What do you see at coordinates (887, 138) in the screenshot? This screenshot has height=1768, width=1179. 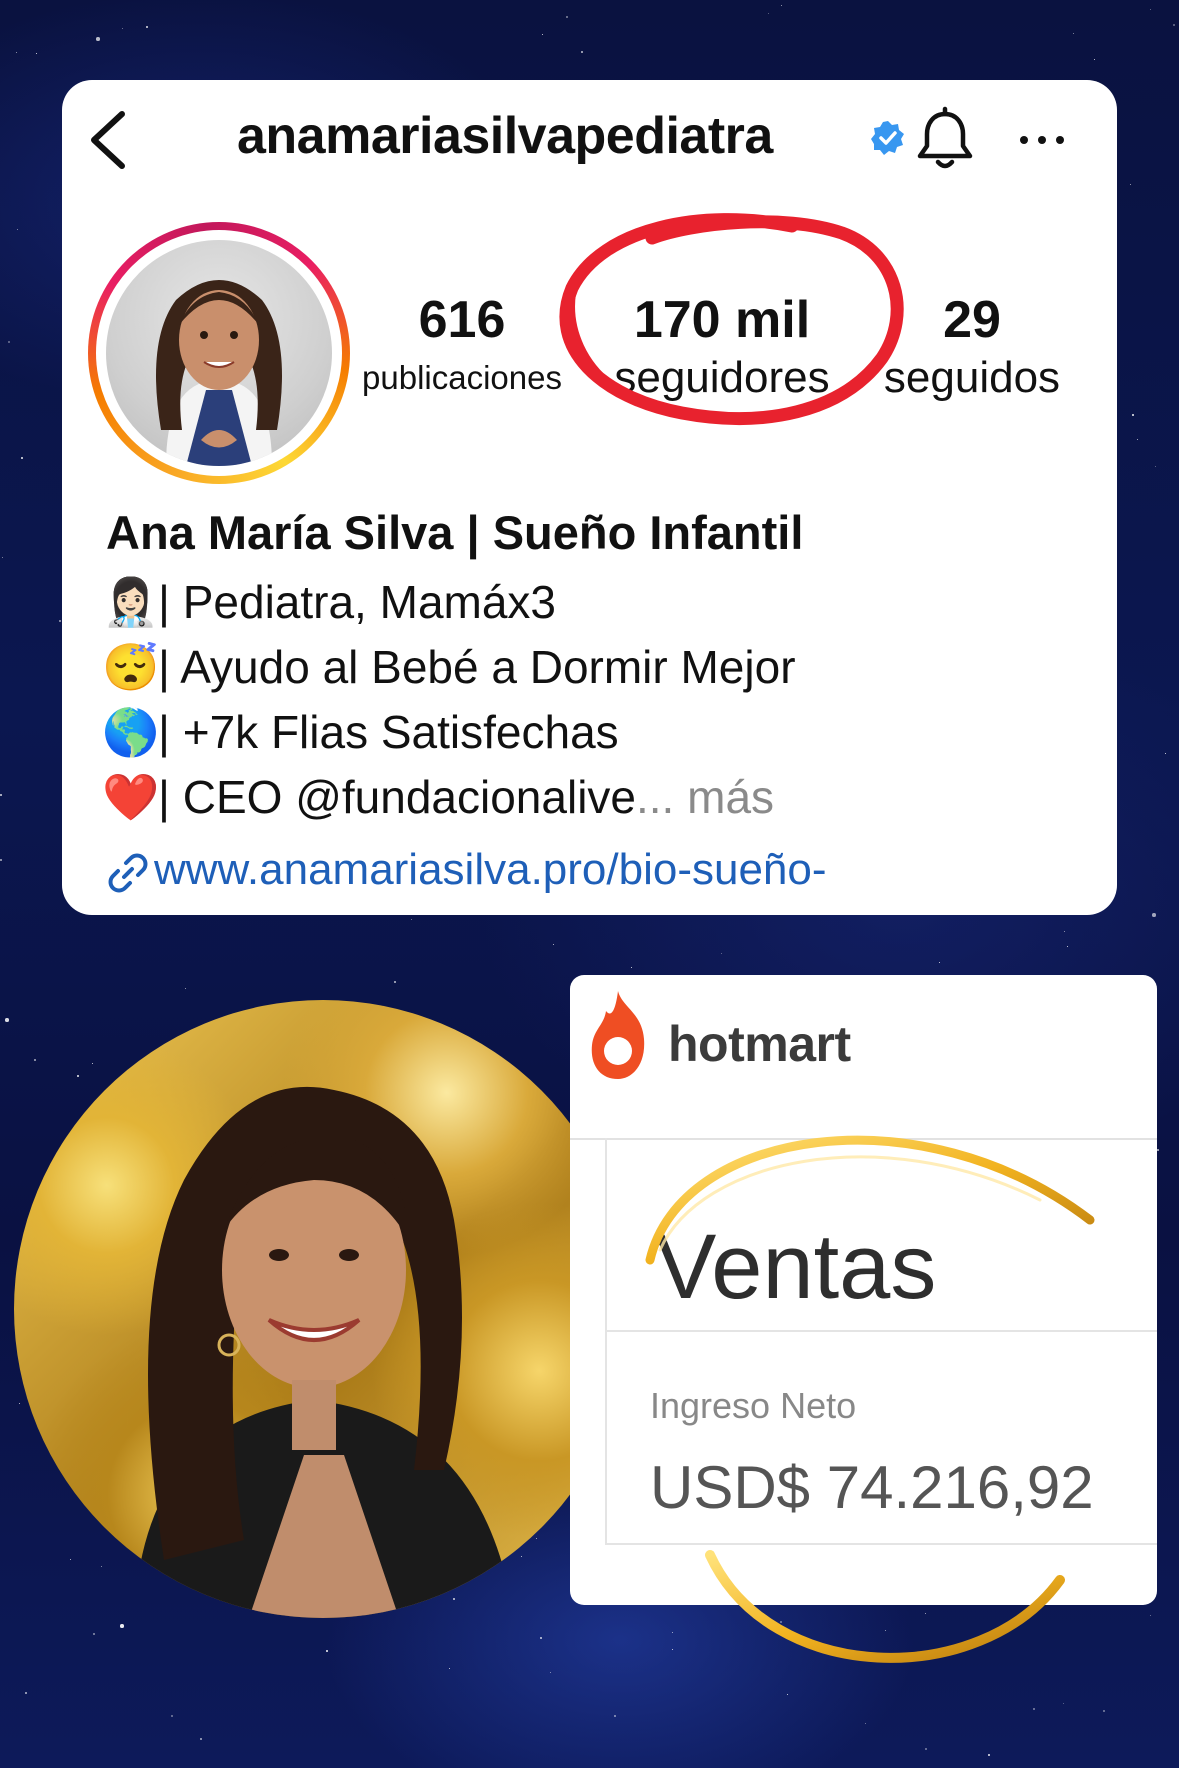 I see `verified-icon` at bounding box center [887, 138].